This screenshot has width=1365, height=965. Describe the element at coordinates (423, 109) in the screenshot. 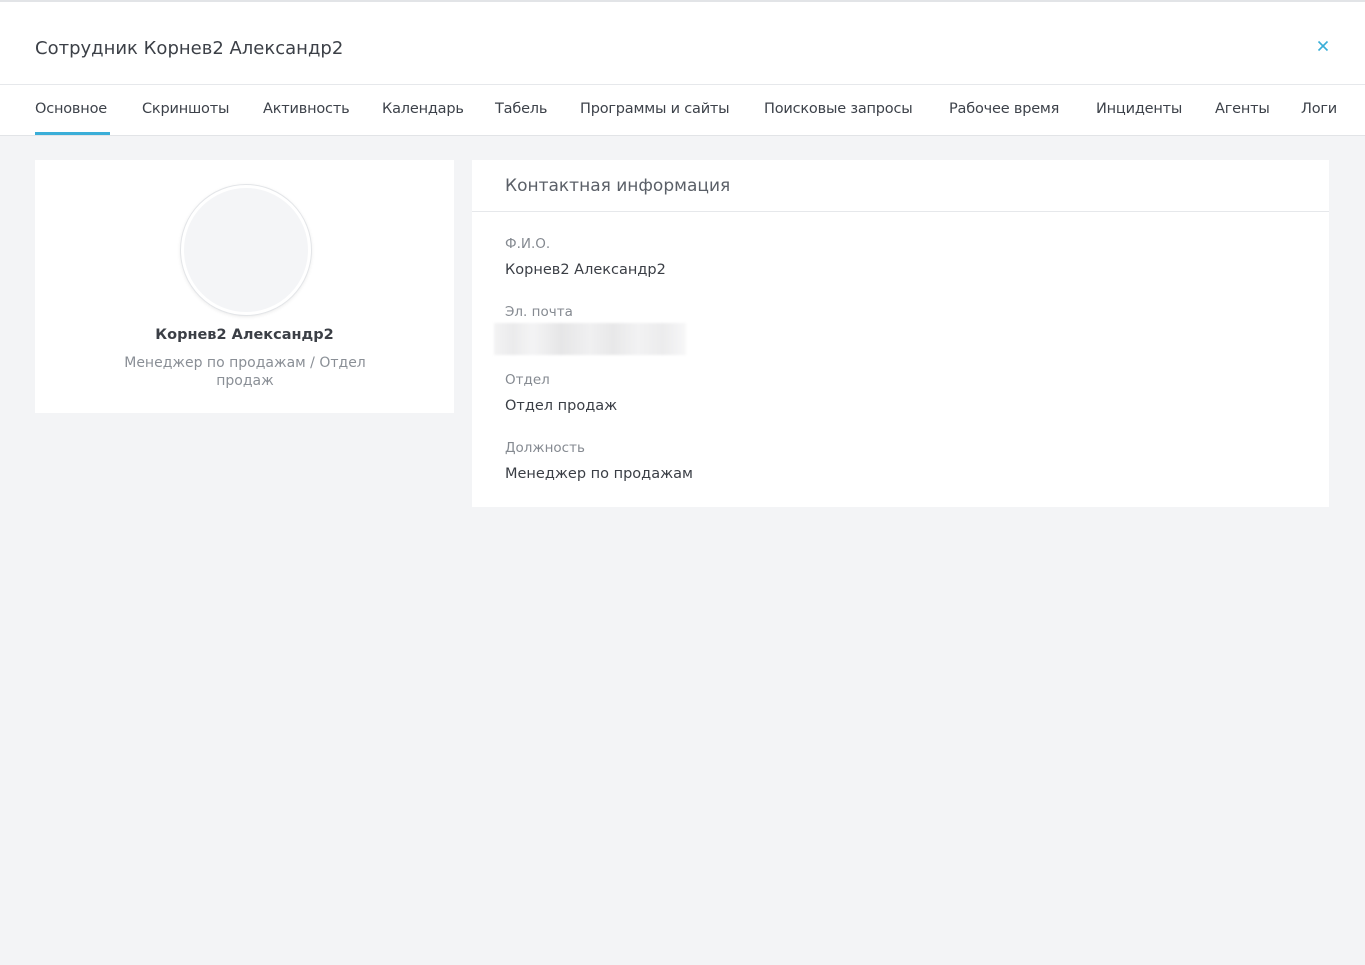

I see `tab-calendar: Календарь` at that location.